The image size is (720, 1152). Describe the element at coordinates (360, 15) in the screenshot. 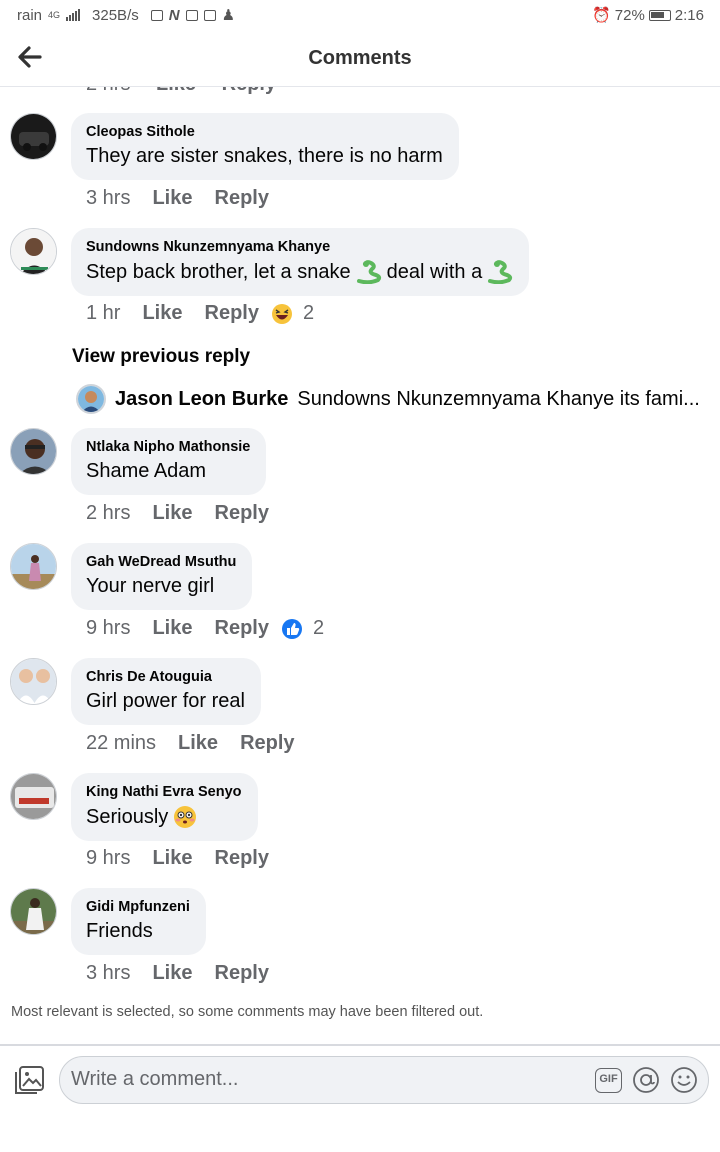

I see `status-bar: rain 4G 325B/s N ♟ ⏰ 72% 2:16` at that location.